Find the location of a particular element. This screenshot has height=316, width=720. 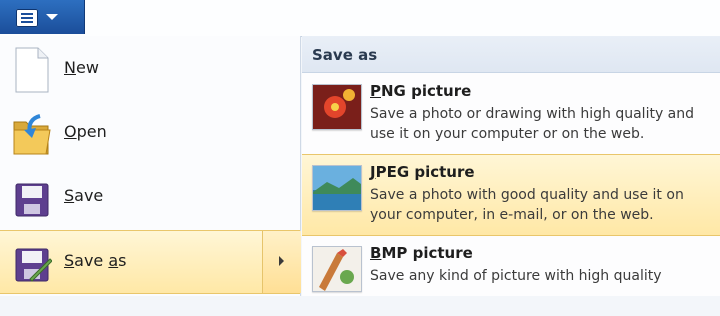

format-title: JPEG picture is located at coordinates (422, 172).